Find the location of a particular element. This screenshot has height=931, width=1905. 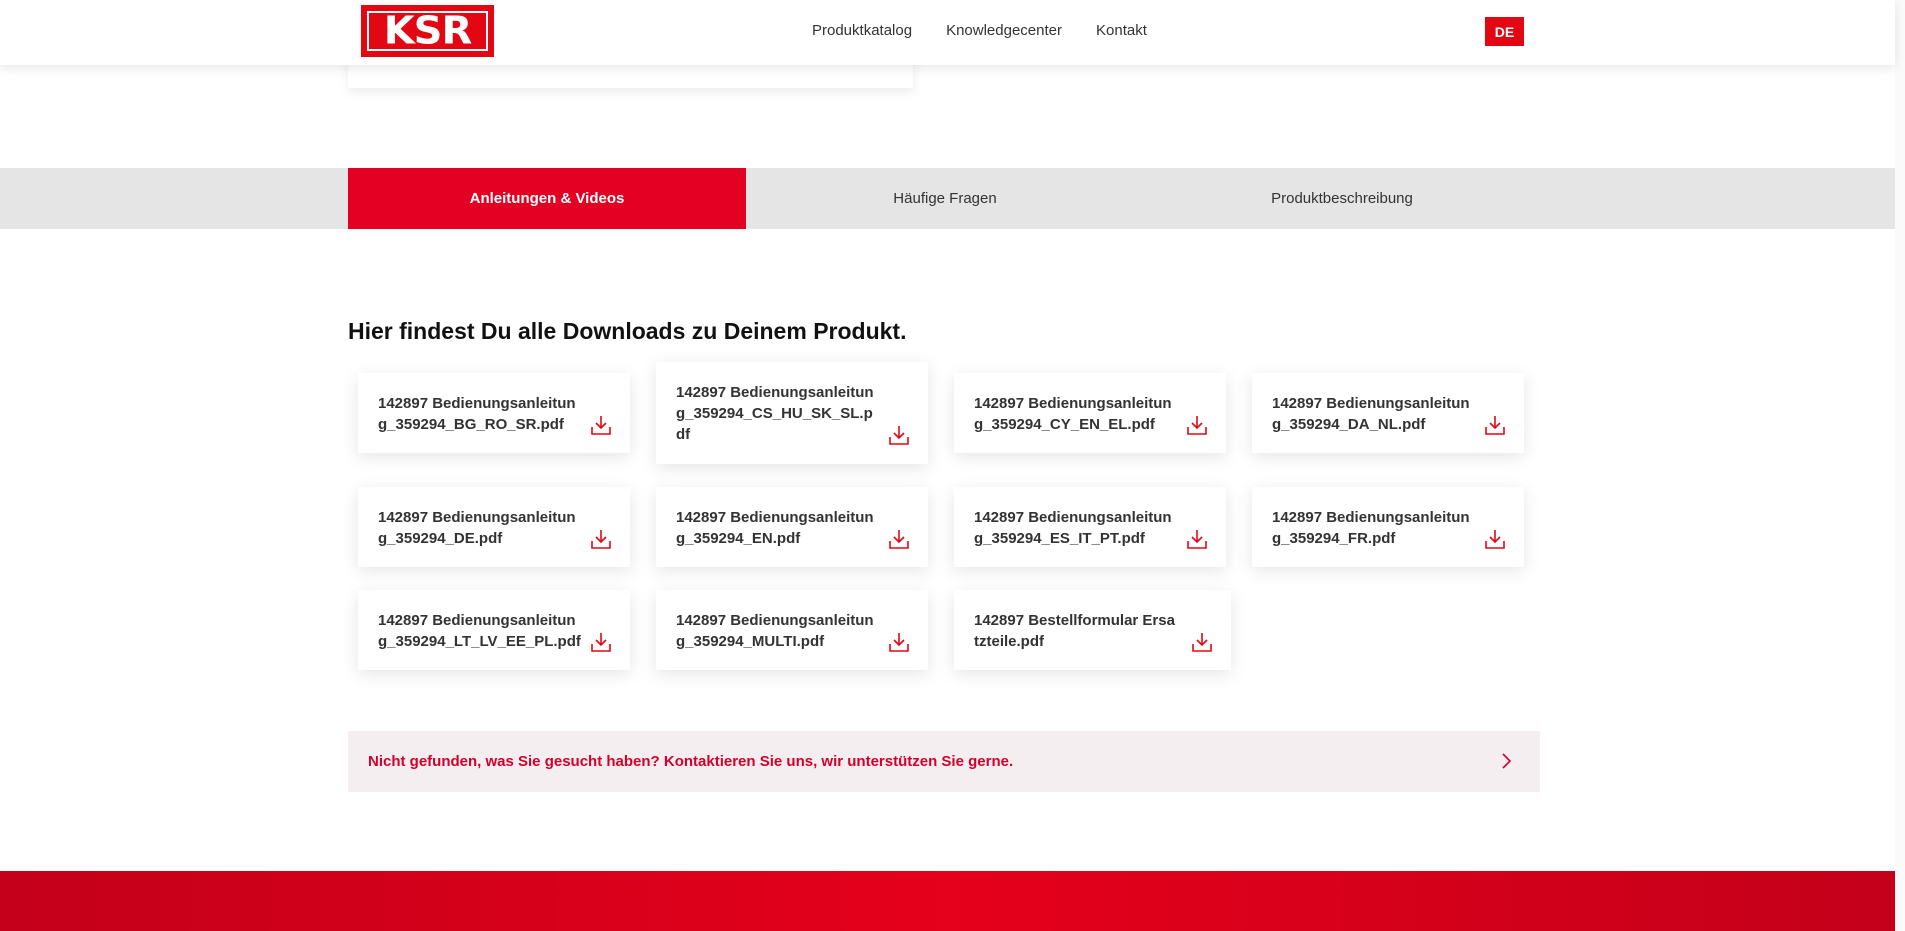

nav-produktkatalog: Produktkatalog is located at coordinates (862, 30).